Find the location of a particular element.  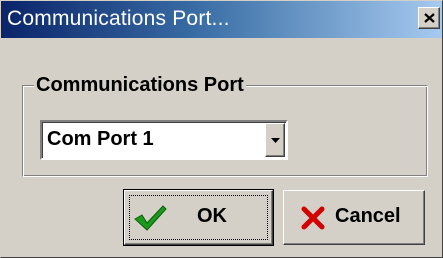

ok-button-label: OK is located at coordinates (212, 216).